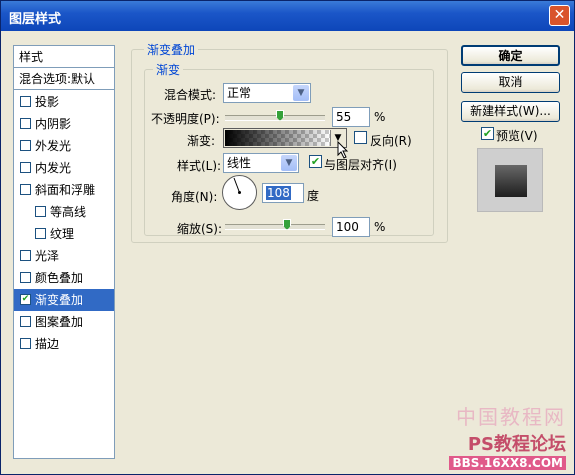 This screenshot has height=475, width=575. I want to click on style-item-bevel-emboss: 斜面和浮雕, so click(64, 190).